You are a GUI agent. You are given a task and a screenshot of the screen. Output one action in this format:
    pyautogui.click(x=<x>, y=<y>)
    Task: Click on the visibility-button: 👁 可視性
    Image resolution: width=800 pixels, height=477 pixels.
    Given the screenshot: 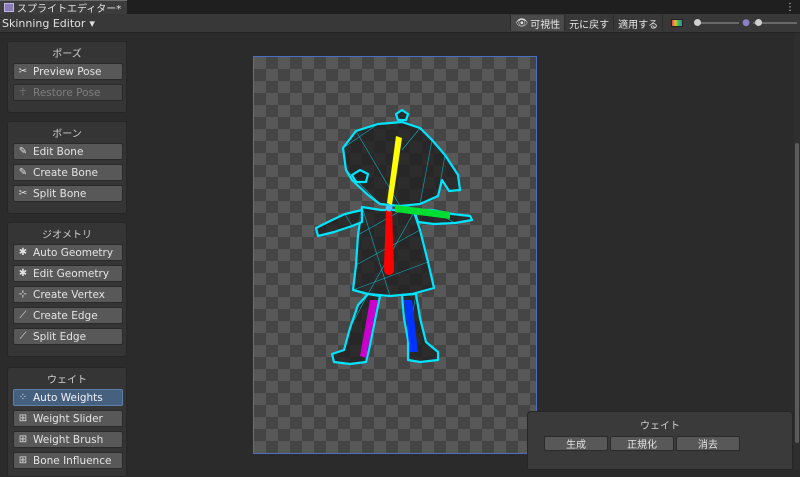 What is the action you would take?
    pyautogui.click(x=537, y=23)
    